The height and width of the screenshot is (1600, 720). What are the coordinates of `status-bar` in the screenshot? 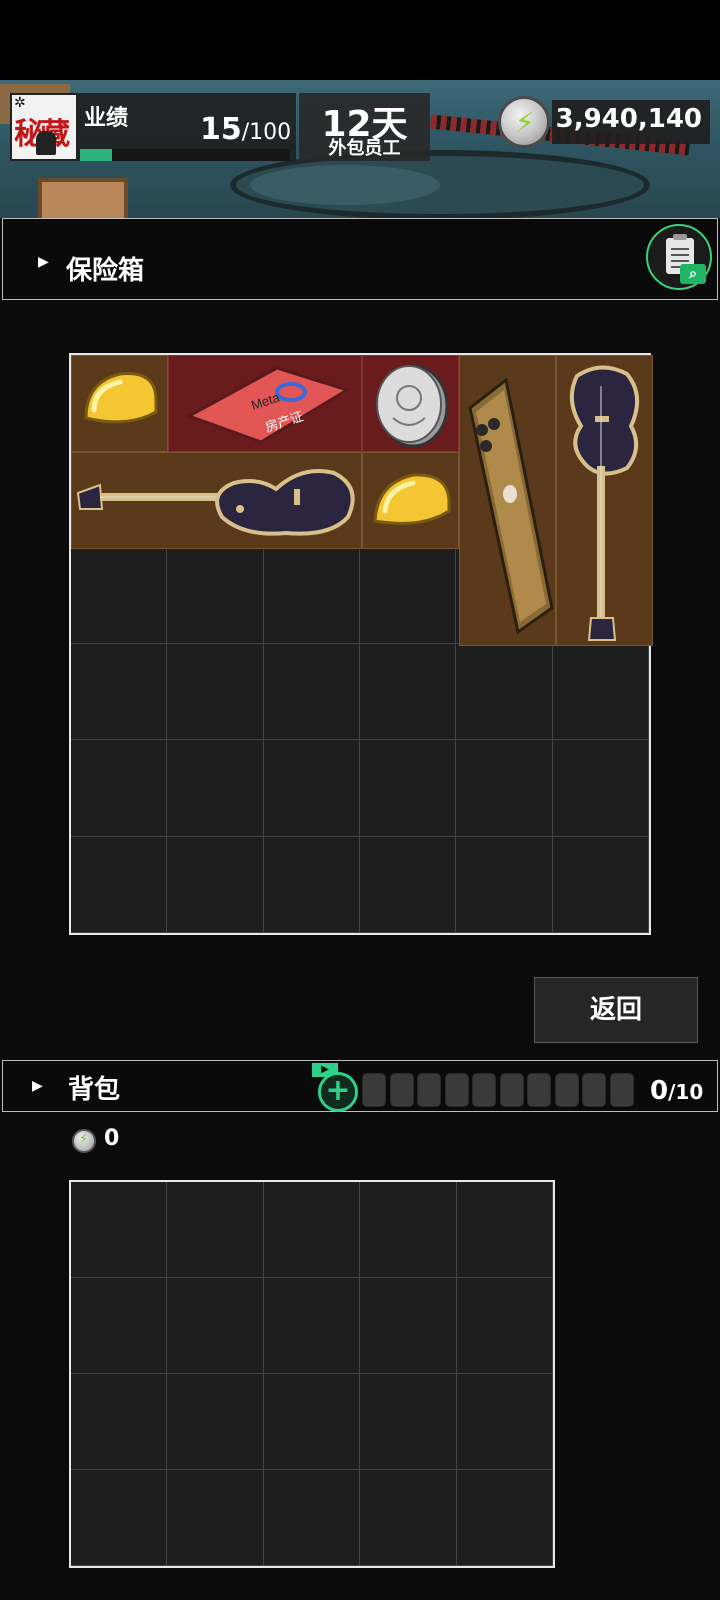 It's located at (360, 40).